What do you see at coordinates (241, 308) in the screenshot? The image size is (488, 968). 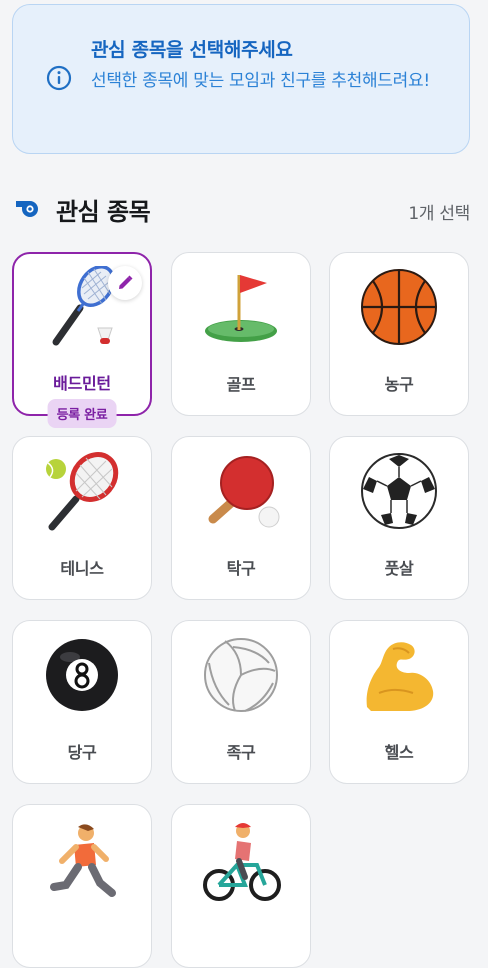 I see `golf-icon` at bounding box center [241, 308].